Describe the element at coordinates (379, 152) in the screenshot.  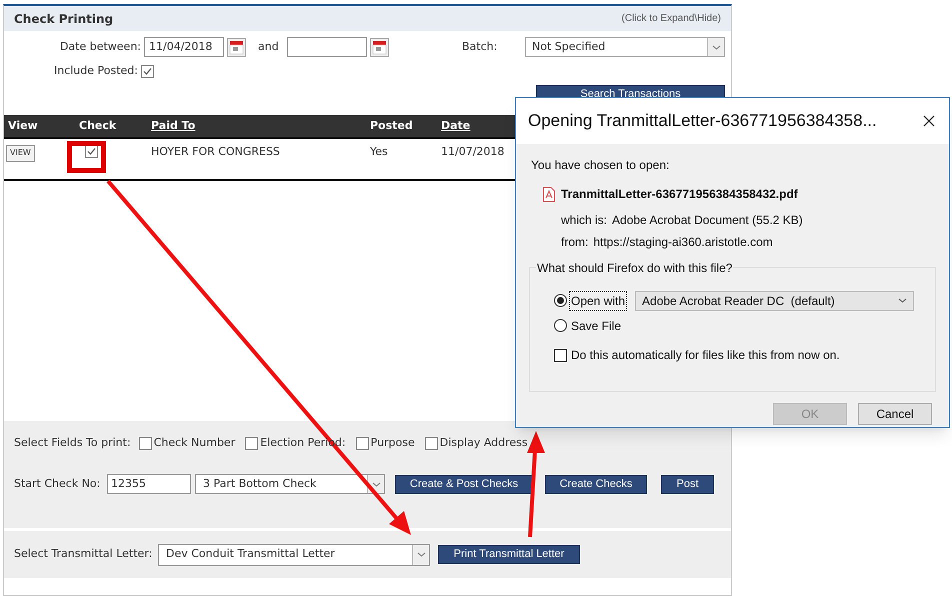
I see `posted-cell-text: Yes` at that location.